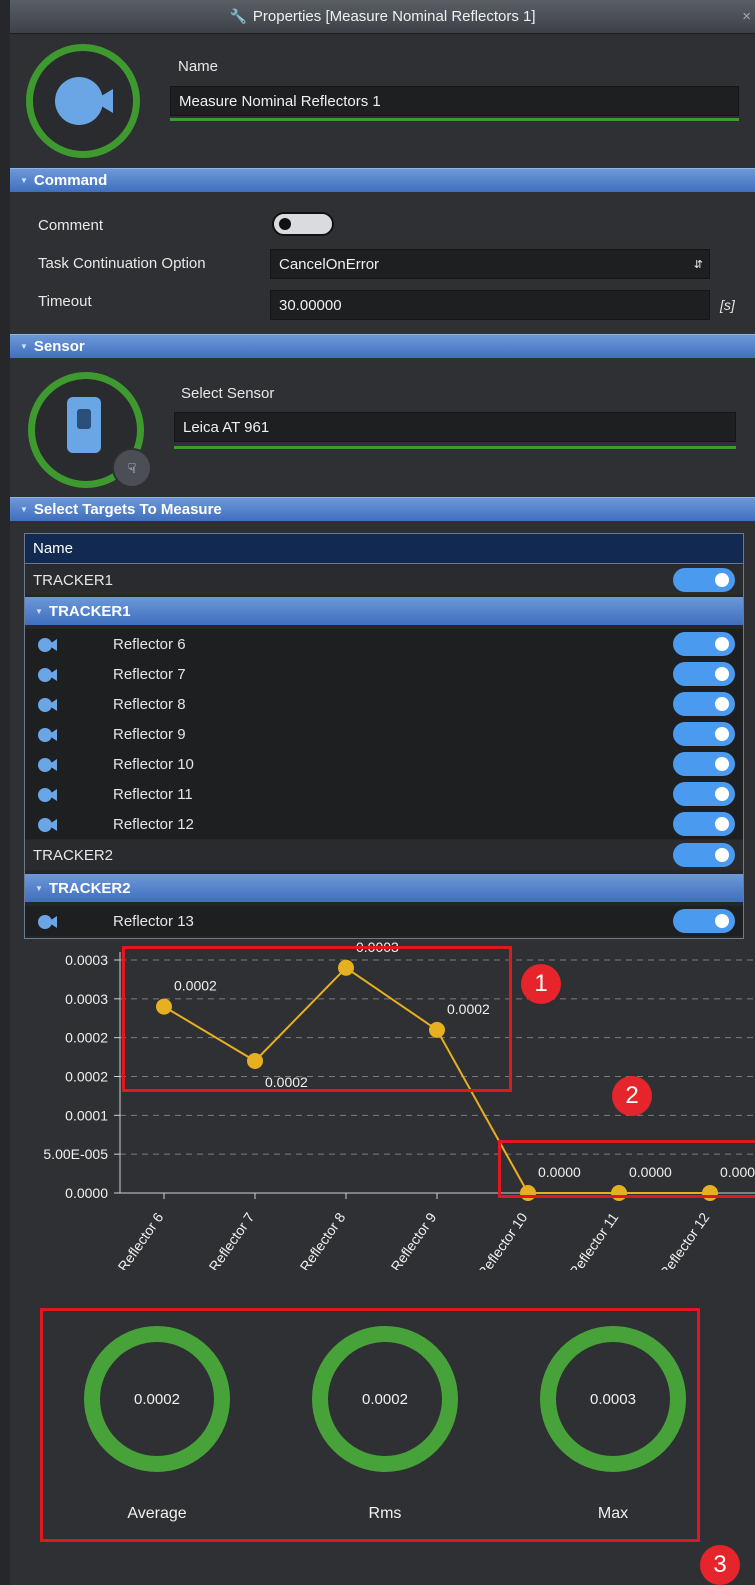 Image resolution: width=755 pixels, height=1585 pixels. Describe the element at coordinates (455, 447) in the screenshot. I see `sensor-field-underline` at that location.